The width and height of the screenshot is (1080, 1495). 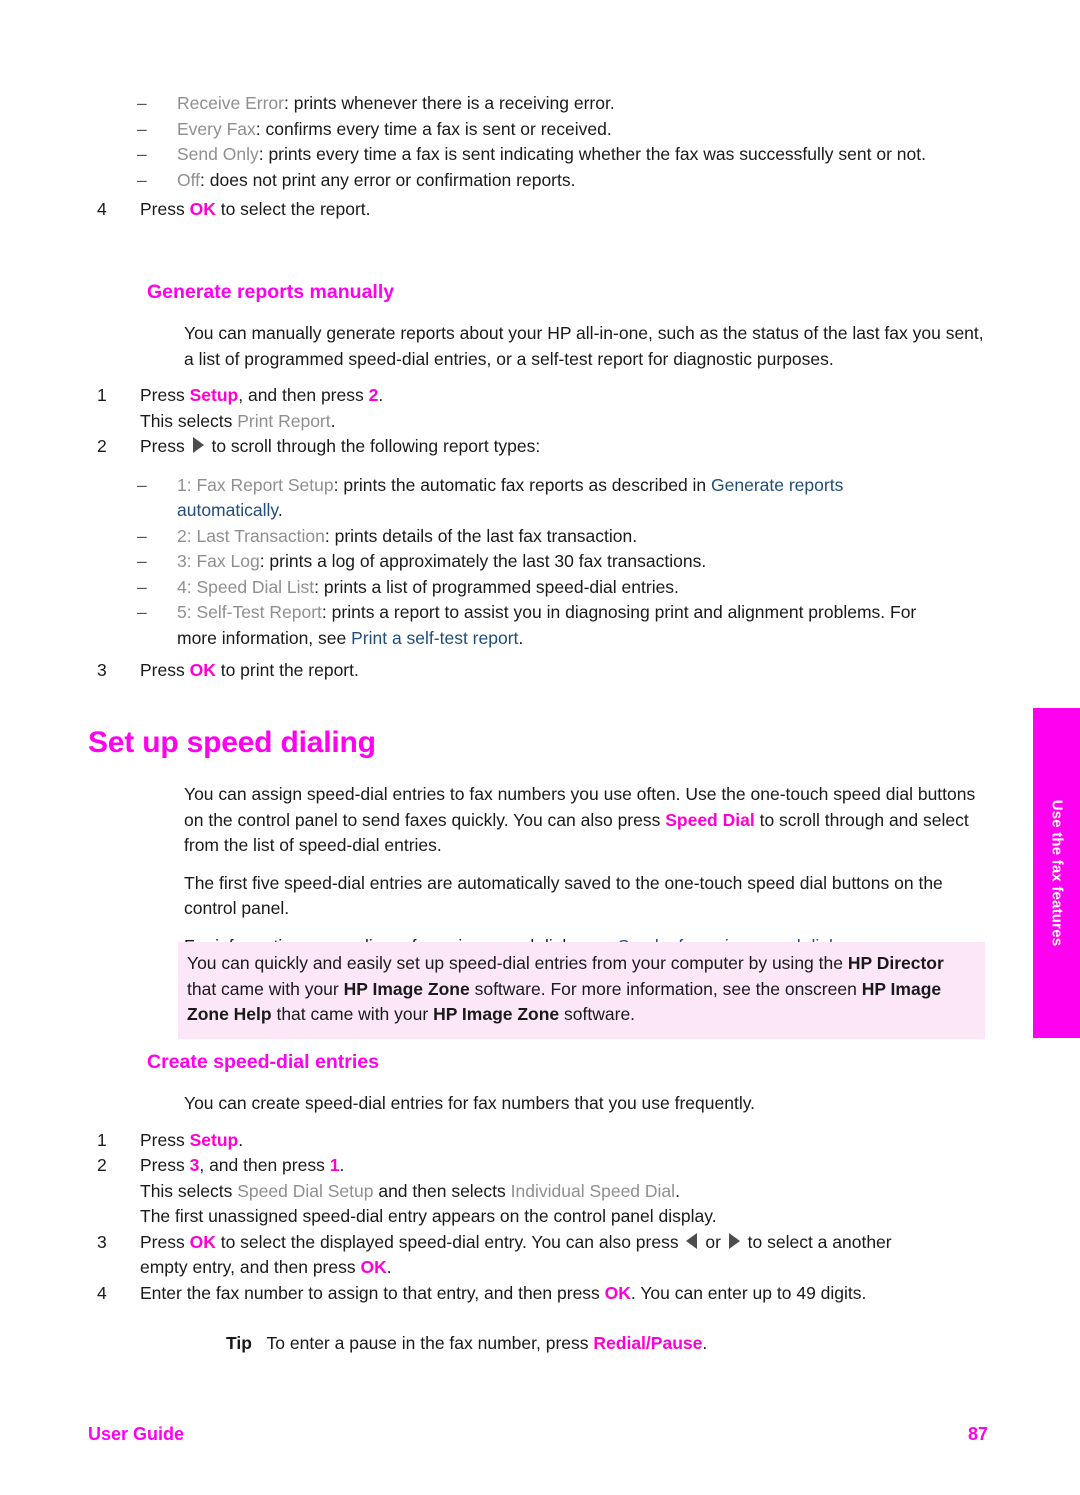 I want to click on footer-guide-label: User Guide, so click(x=136, y=1434).